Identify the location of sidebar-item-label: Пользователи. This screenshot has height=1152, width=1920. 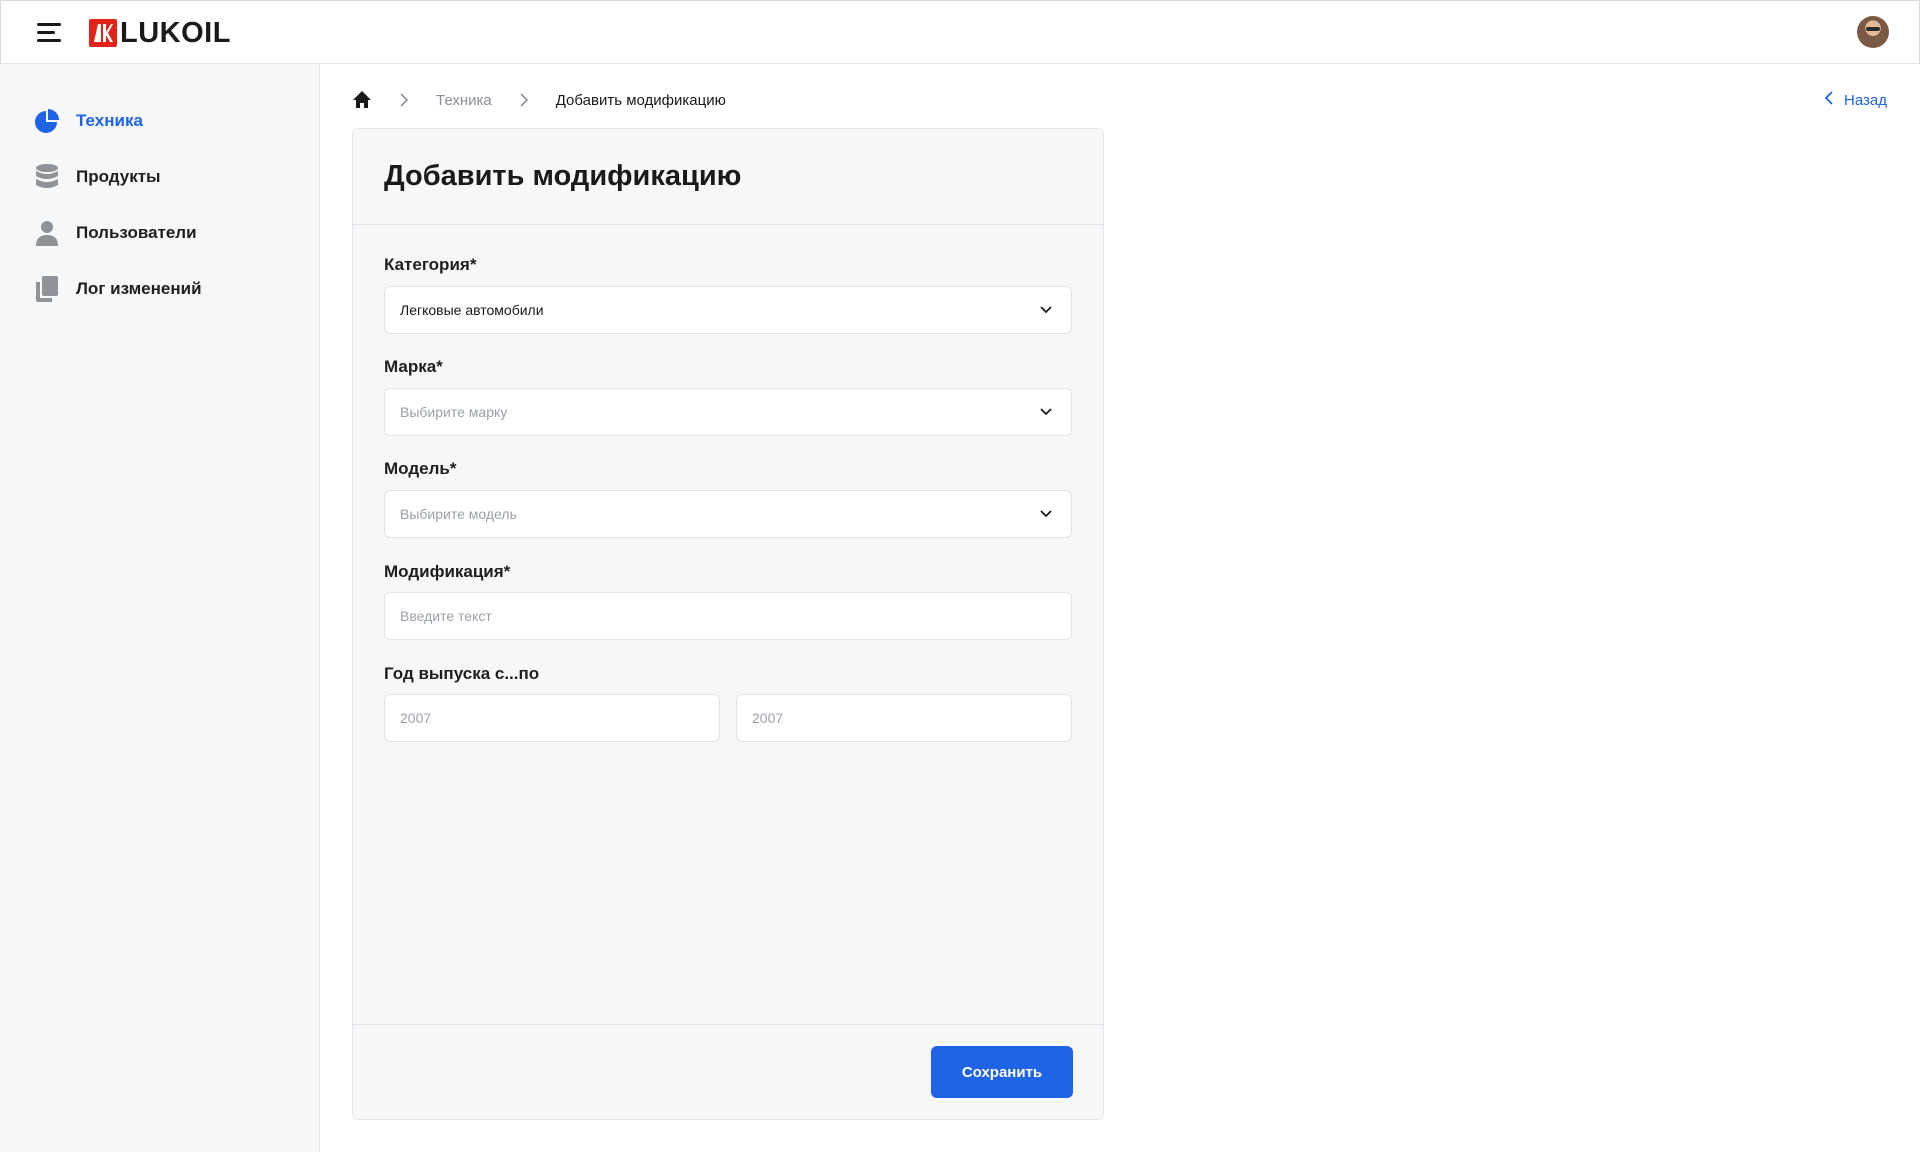
(136, 232).